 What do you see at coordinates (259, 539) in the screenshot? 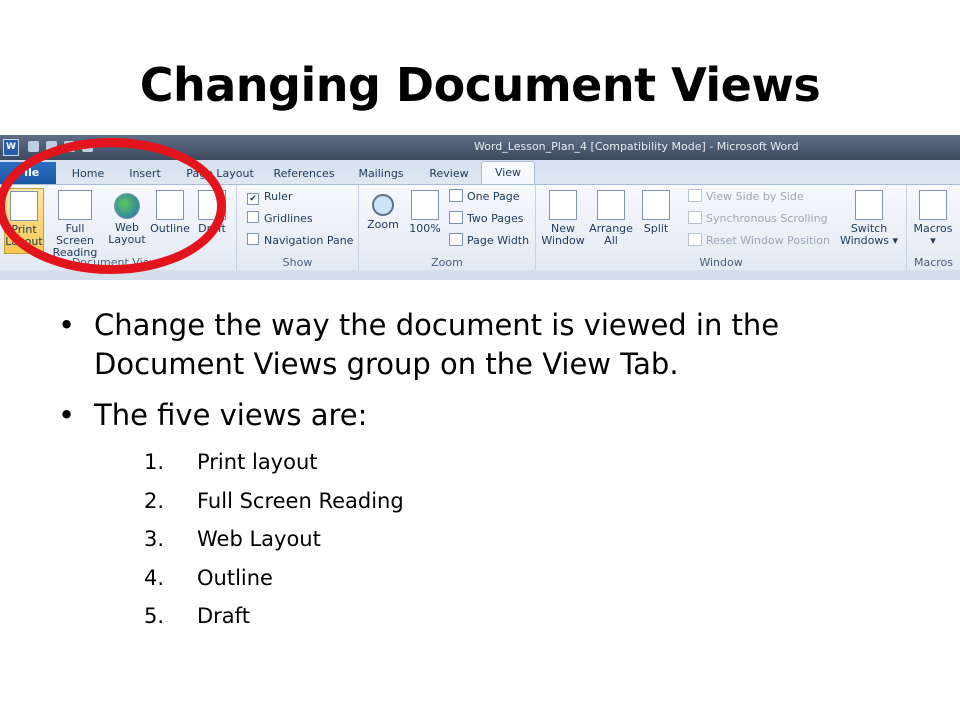
I see `list-label: Web Layout` at bounding box center [259, 539].